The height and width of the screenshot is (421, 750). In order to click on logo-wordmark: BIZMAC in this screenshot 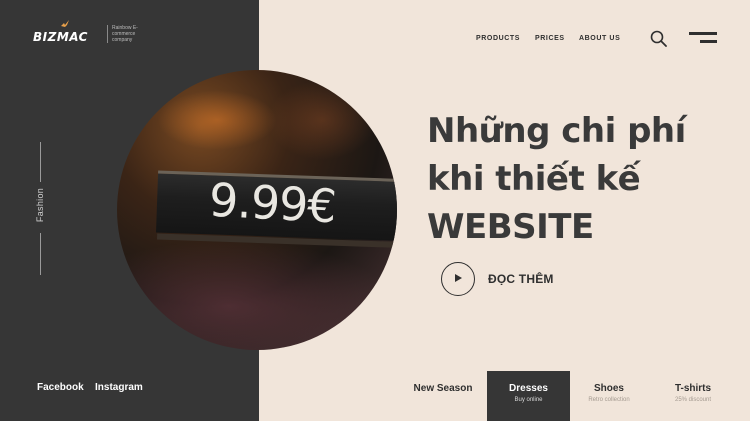, I will do `click(60, 37)`.